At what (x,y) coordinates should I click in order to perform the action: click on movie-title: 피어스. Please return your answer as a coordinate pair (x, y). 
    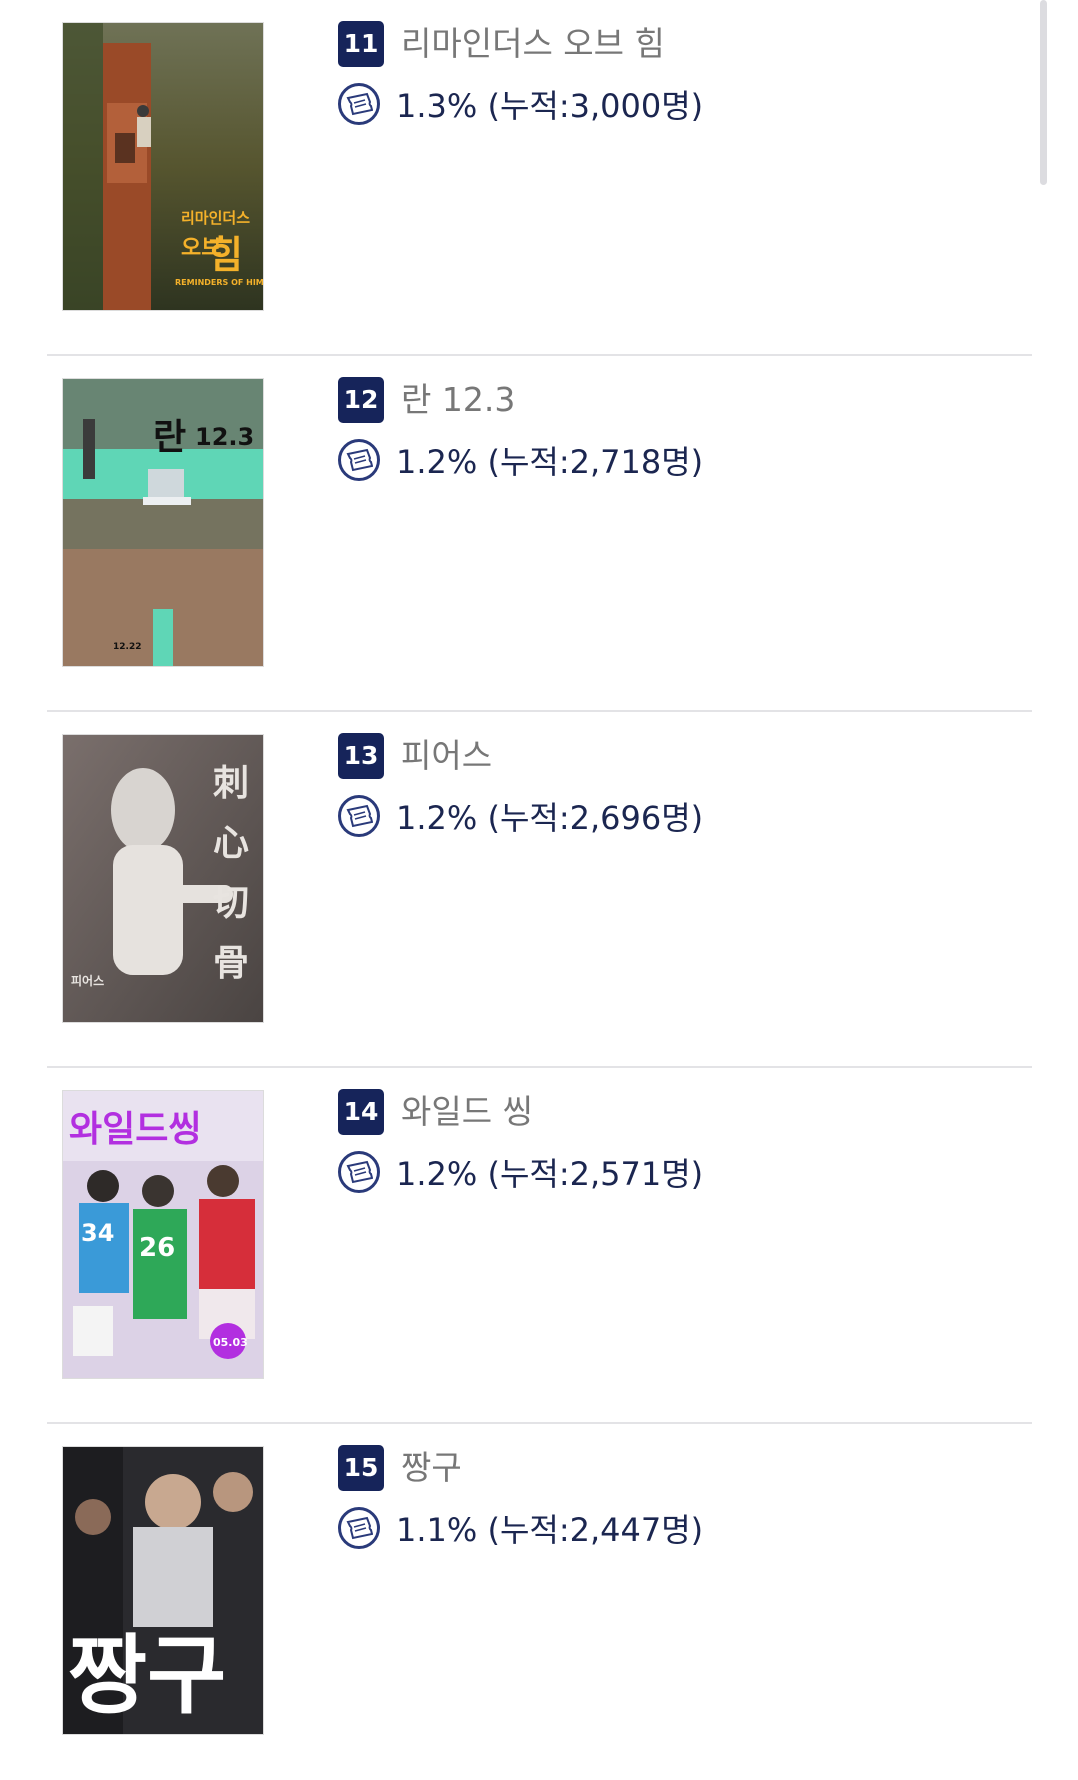
    Looking at the image, I should click on (446, 756).